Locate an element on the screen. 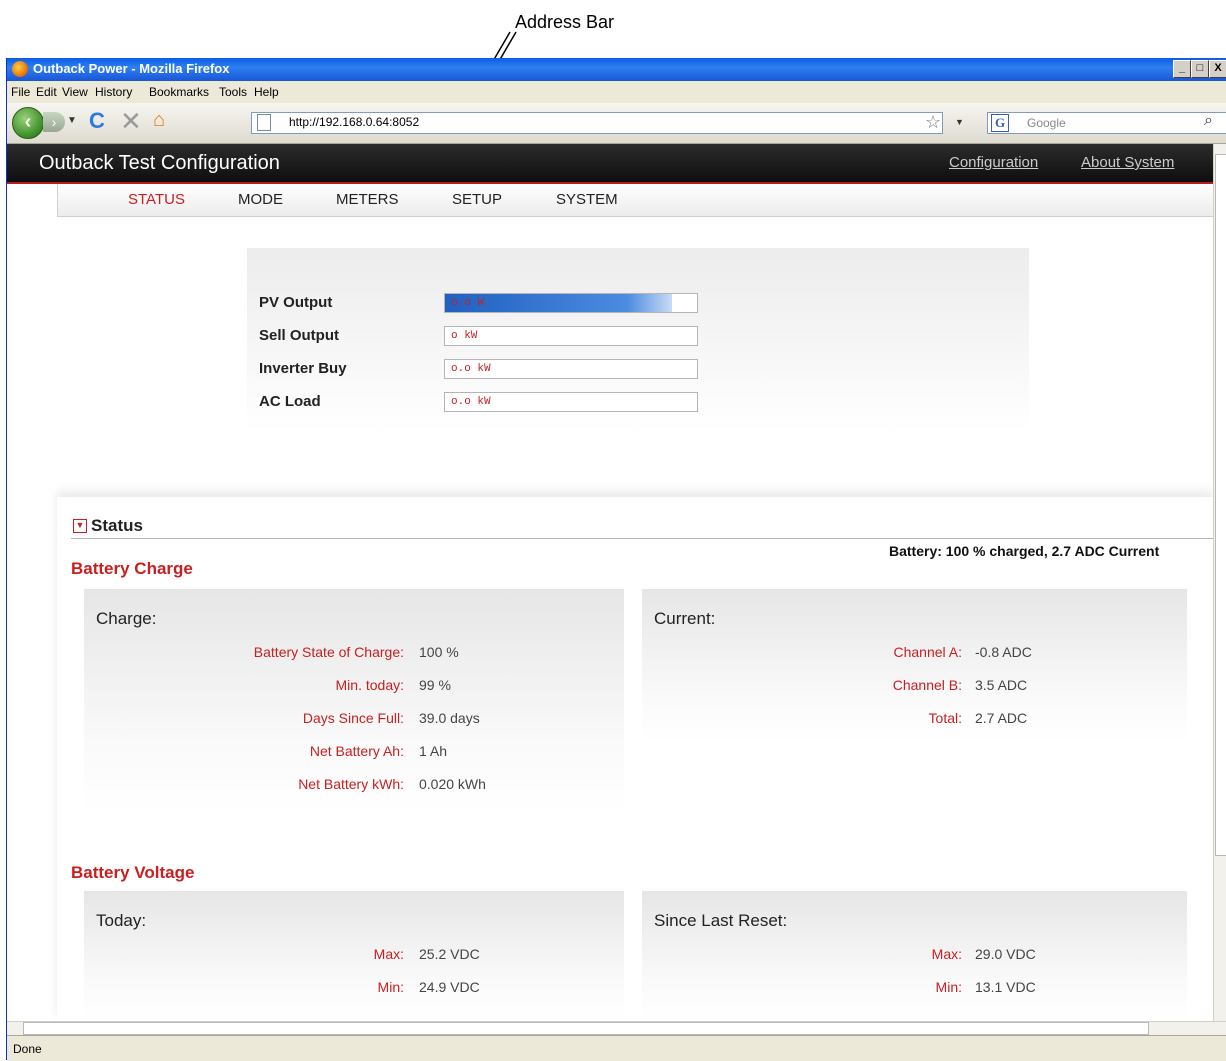 The height and width of the screenshot is (1061, 1226). sell-output-field: o kW is located at coordinates (571, 336).